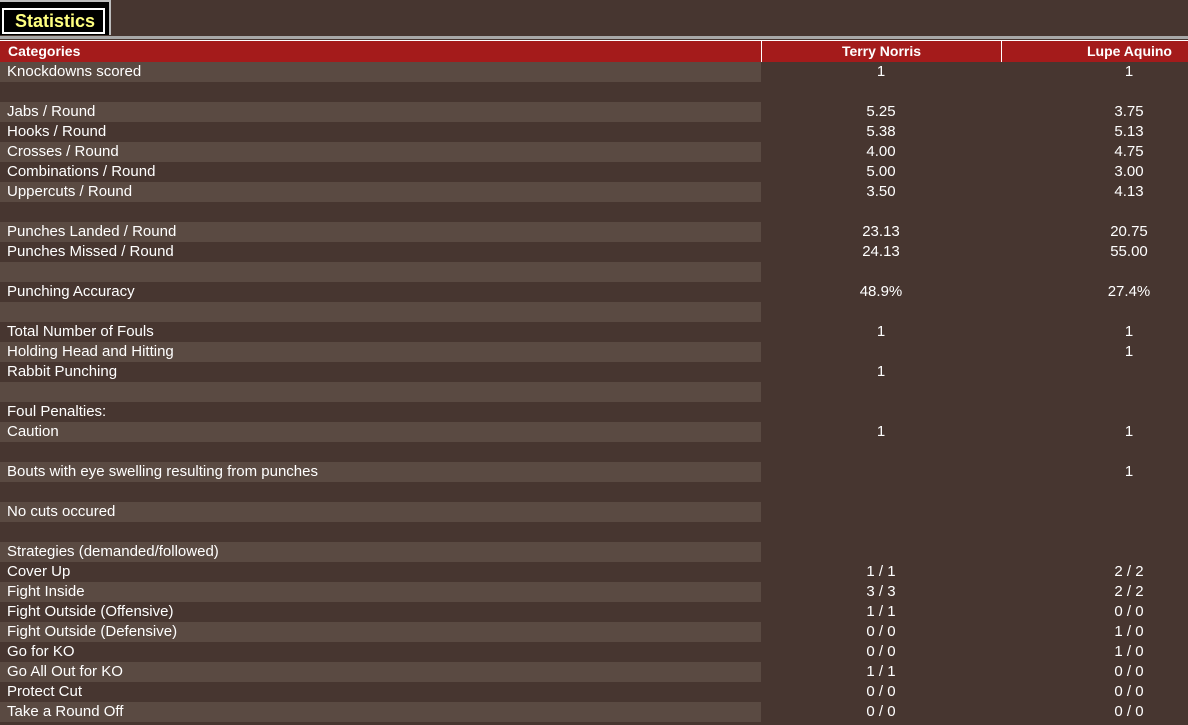 The height and width of the screenshot is (725, 1188). What do you see at coordinates (881, 131) in the screenshot?
I see `row-value-player1: 5.38` at bounding box center [881, 131].